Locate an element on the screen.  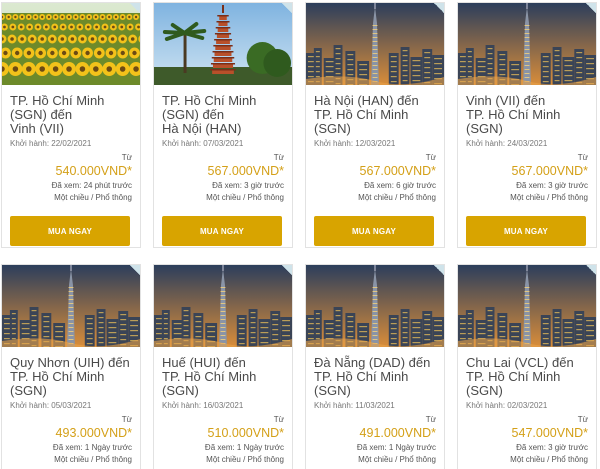
price: 491.000VND* is located at coordinates (397, 433).